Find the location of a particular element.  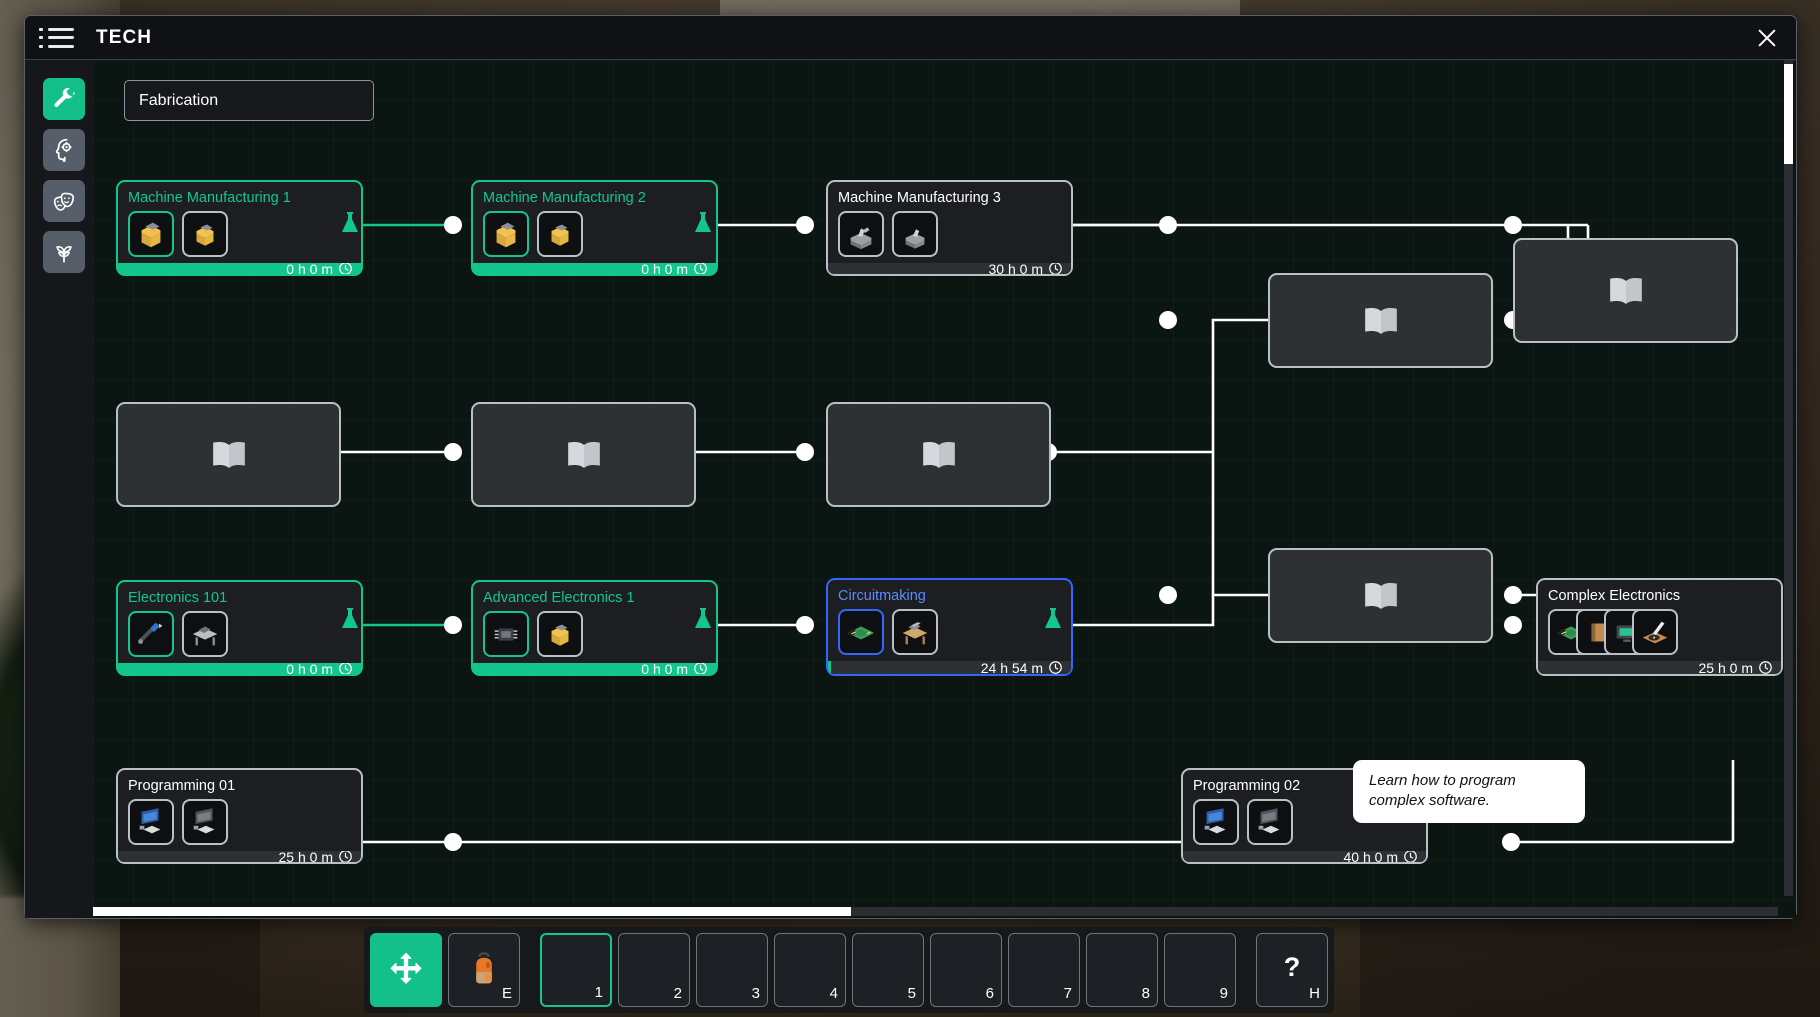

sidebar-item-nature is located at coordinates (64, 252).